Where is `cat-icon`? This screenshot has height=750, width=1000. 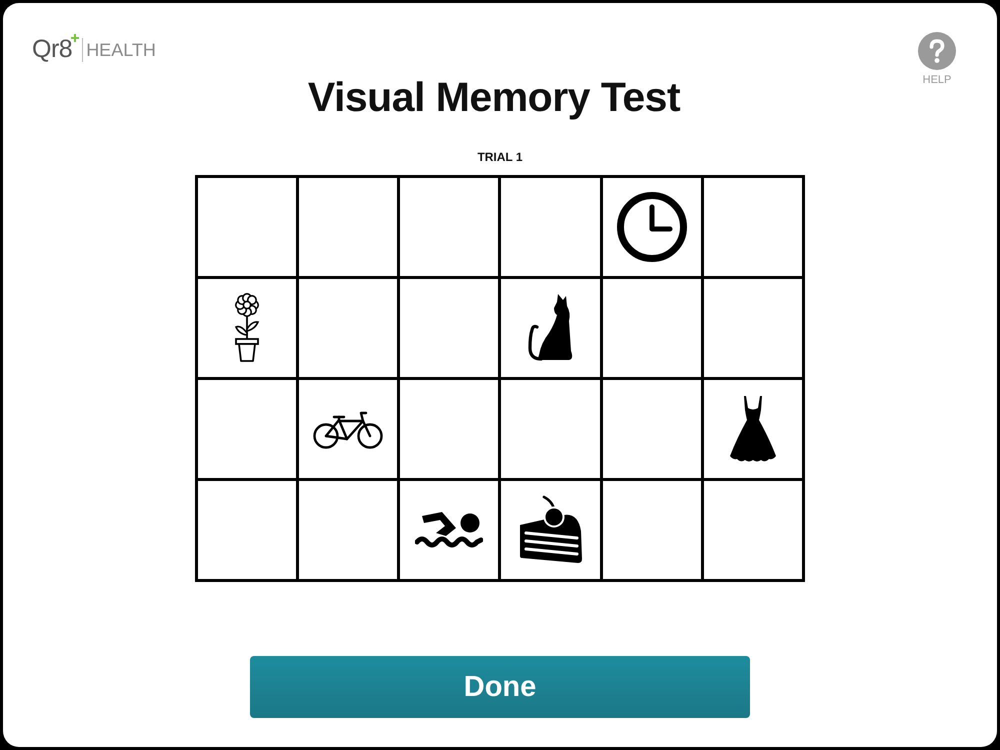 cat-icon is located at coordinates (550, 328).